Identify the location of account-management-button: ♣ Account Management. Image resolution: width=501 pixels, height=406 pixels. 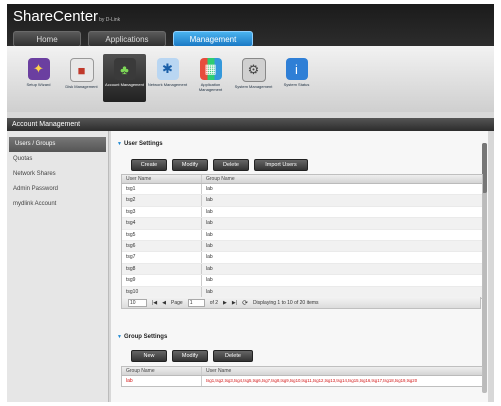
(124, 78).